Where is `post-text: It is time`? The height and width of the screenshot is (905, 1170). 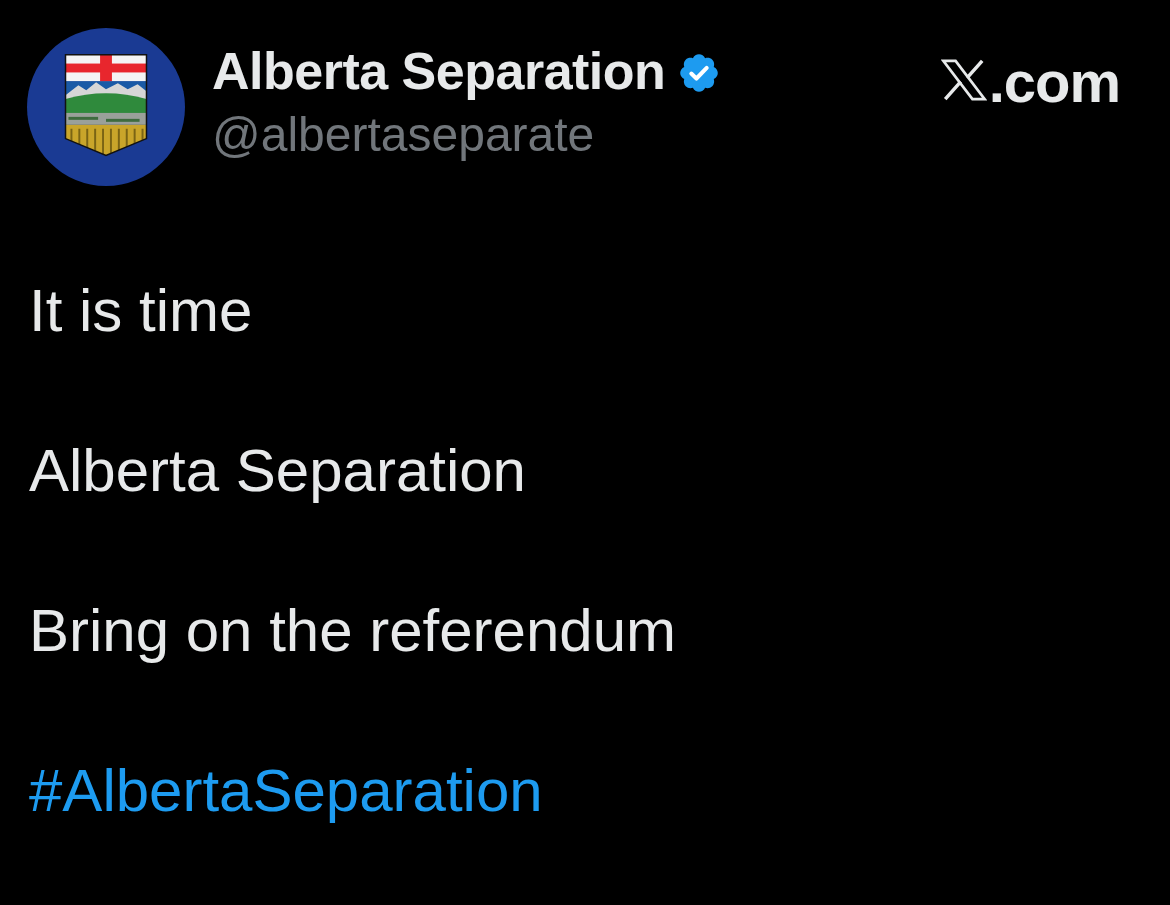 post-text: It is time is located at coordinates (141, 311).